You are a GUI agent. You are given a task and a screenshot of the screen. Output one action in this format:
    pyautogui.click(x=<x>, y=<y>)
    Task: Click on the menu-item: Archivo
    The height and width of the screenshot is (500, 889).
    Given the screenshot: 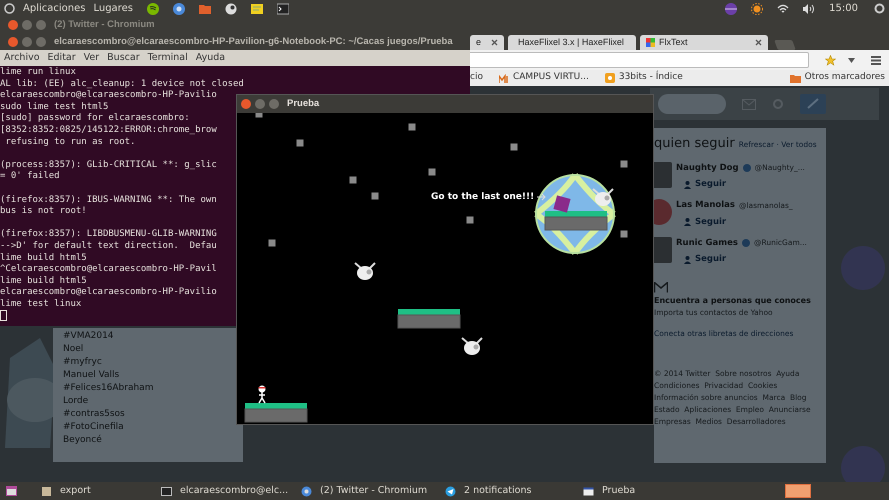 What is the action you would take?
    pyautogui.click(x=22, y=58)
    